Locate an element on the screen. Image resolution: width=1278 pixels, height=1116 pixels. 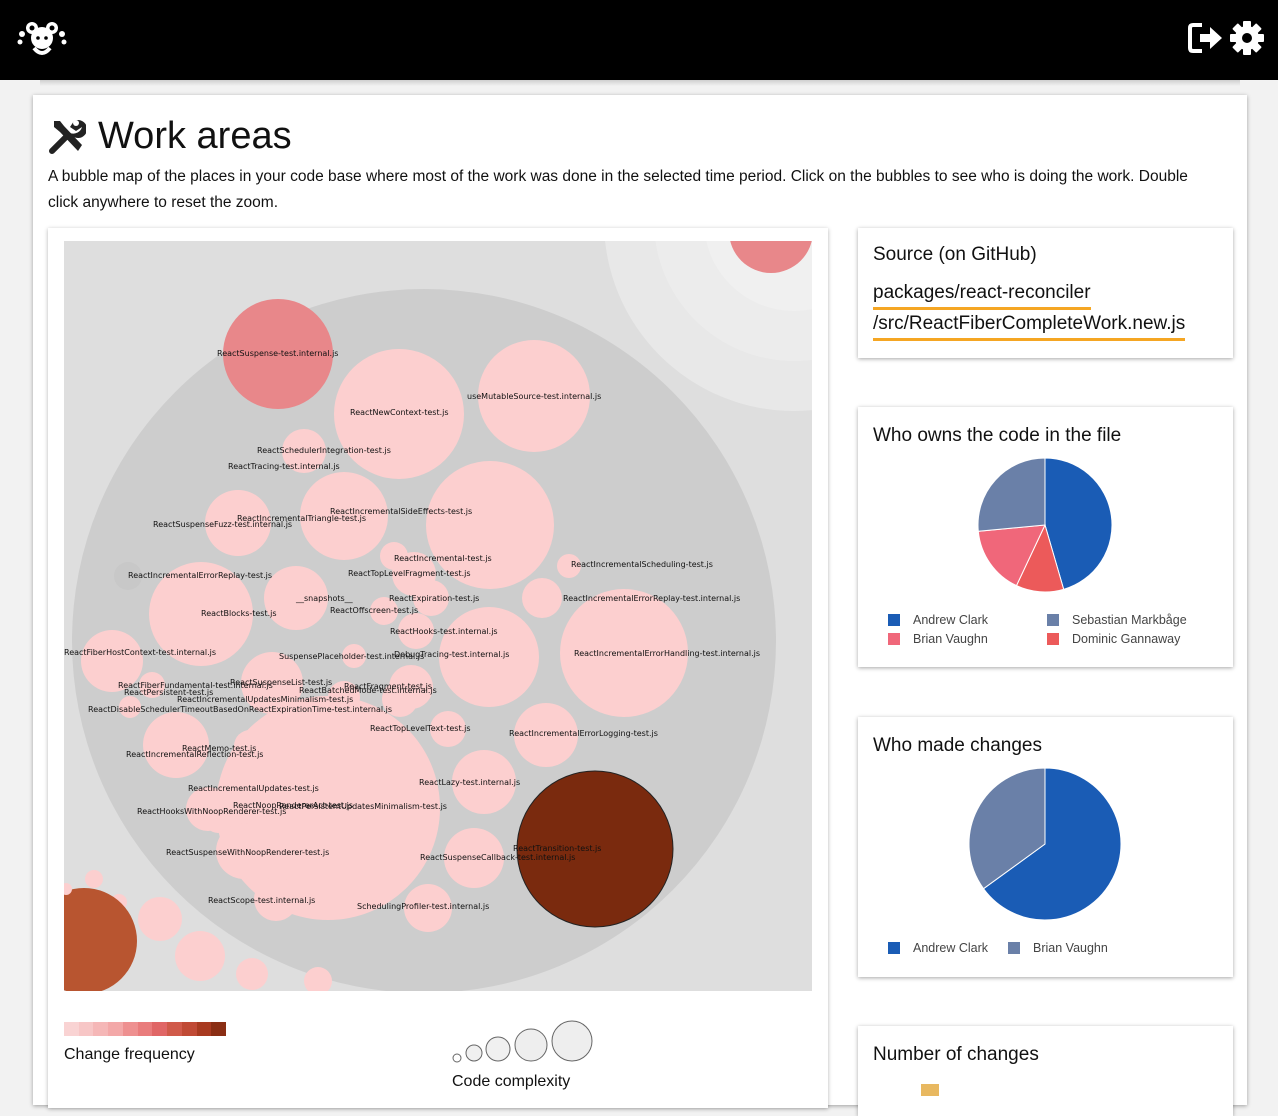
bubble-label: ReactPersistentUpdatesMinimalism-test.js is located at coordinates (363, 806).